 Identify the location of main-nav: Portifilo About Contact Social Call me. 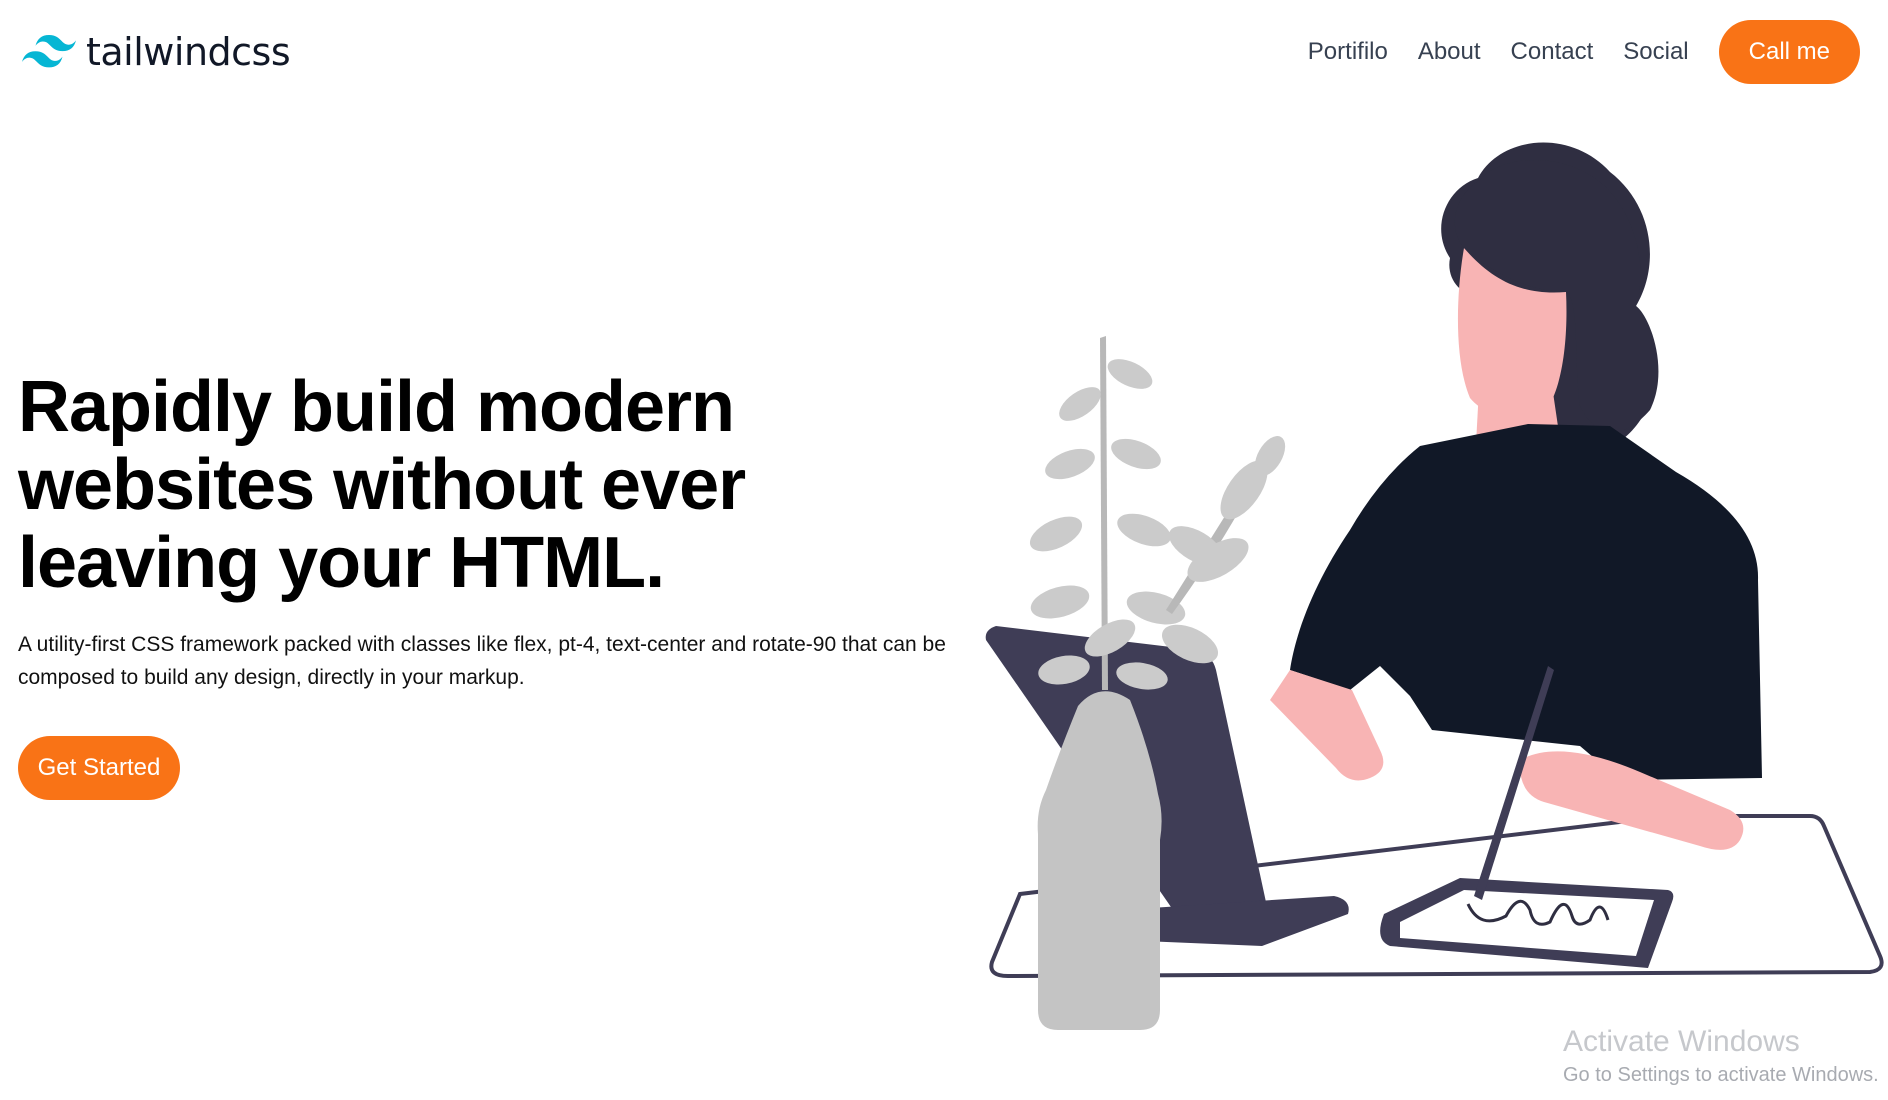
(1584, 52).